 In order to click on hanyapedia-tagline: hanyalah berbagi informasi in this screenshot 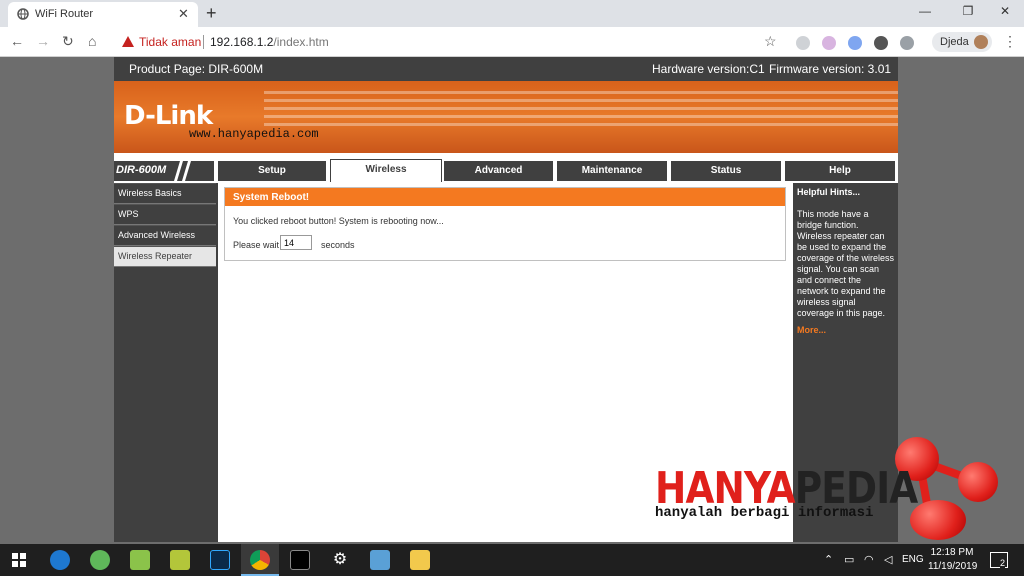, I will do `click(764, 513)`.